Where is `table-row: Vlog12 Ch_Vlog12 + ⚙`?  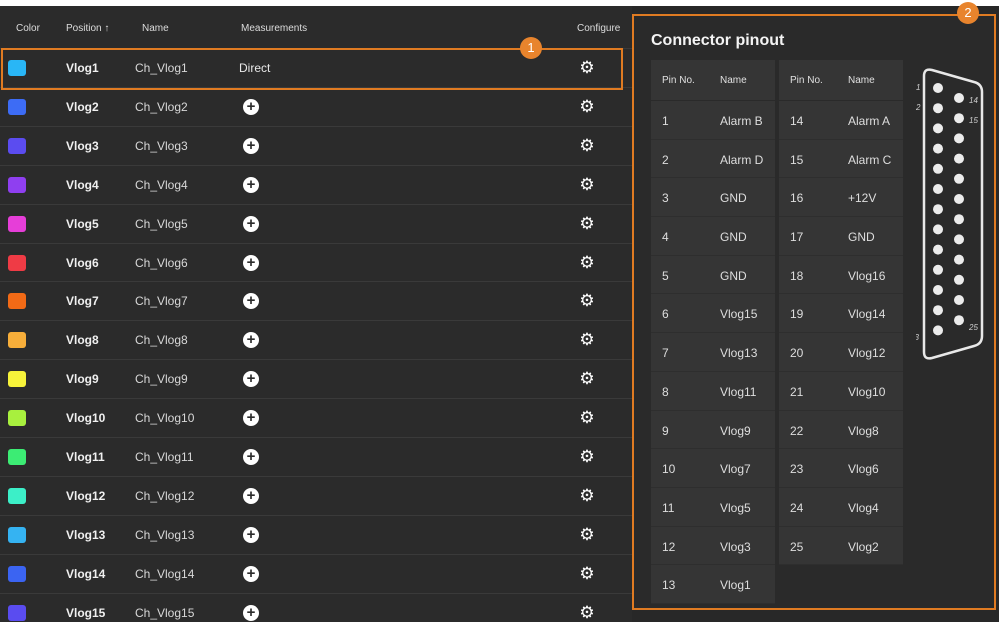
table-row: Vlog12 Ch_Vlog12 + ⚙ is located at coordinates (316, 495).